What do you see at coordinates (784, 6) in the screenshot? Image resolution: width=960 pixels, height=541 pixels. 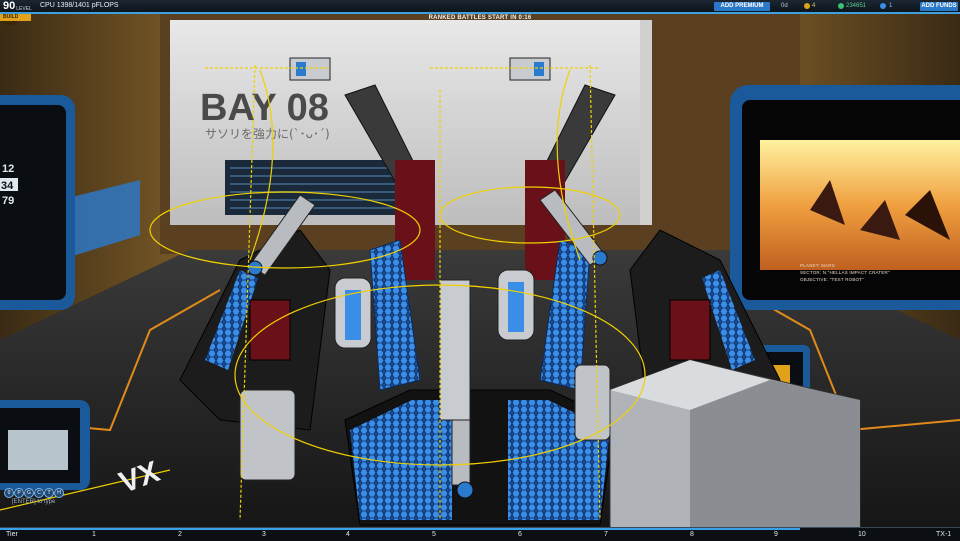 I see `premium-days: 0d` at bounding box center [784, 6].